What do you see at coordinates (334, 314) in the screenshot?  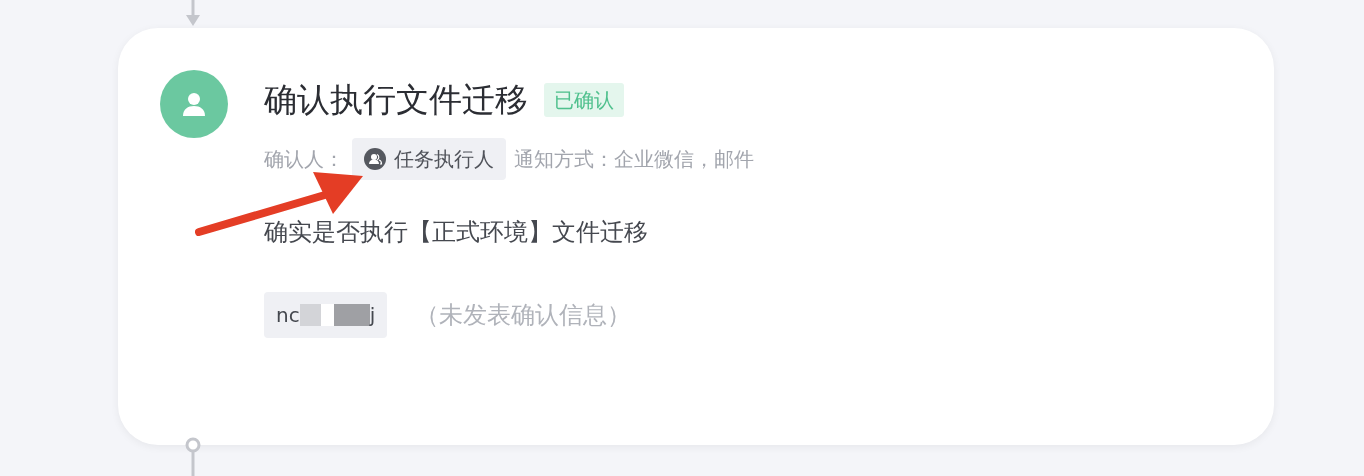 I see `redaction-mark` at bounding box center [334, 314].